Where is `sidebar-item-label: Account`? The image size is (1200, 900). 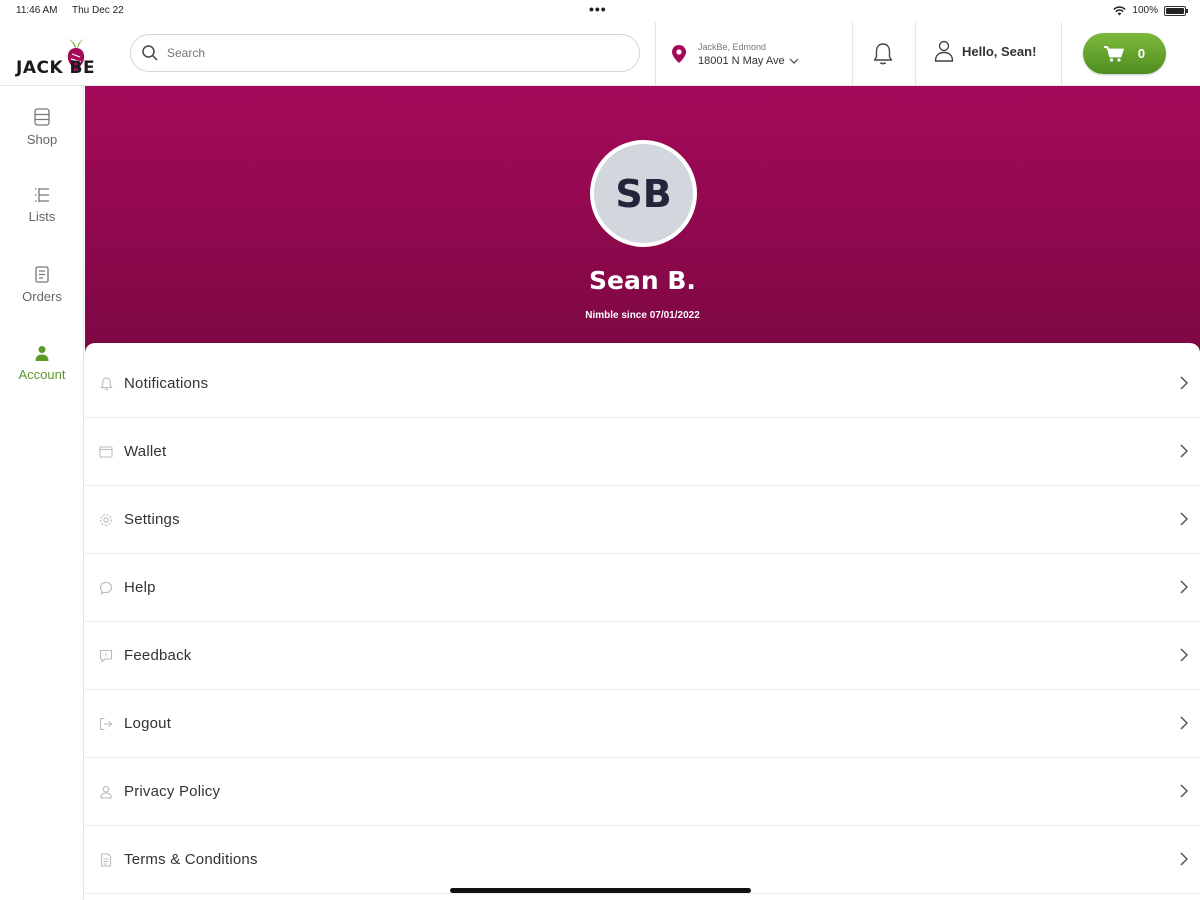
sidebar-item-label: Account is located at coordinates (42, 374).